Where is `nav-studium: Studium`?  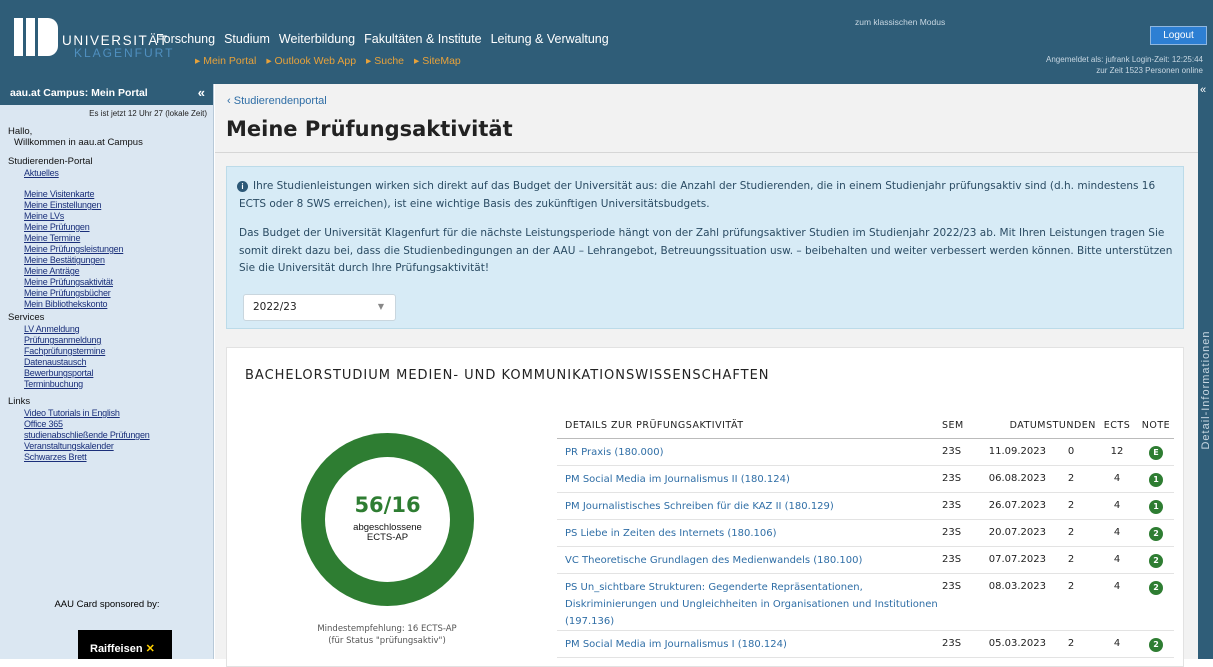 nav-studium: Studium is located at coordinates (247, 39).